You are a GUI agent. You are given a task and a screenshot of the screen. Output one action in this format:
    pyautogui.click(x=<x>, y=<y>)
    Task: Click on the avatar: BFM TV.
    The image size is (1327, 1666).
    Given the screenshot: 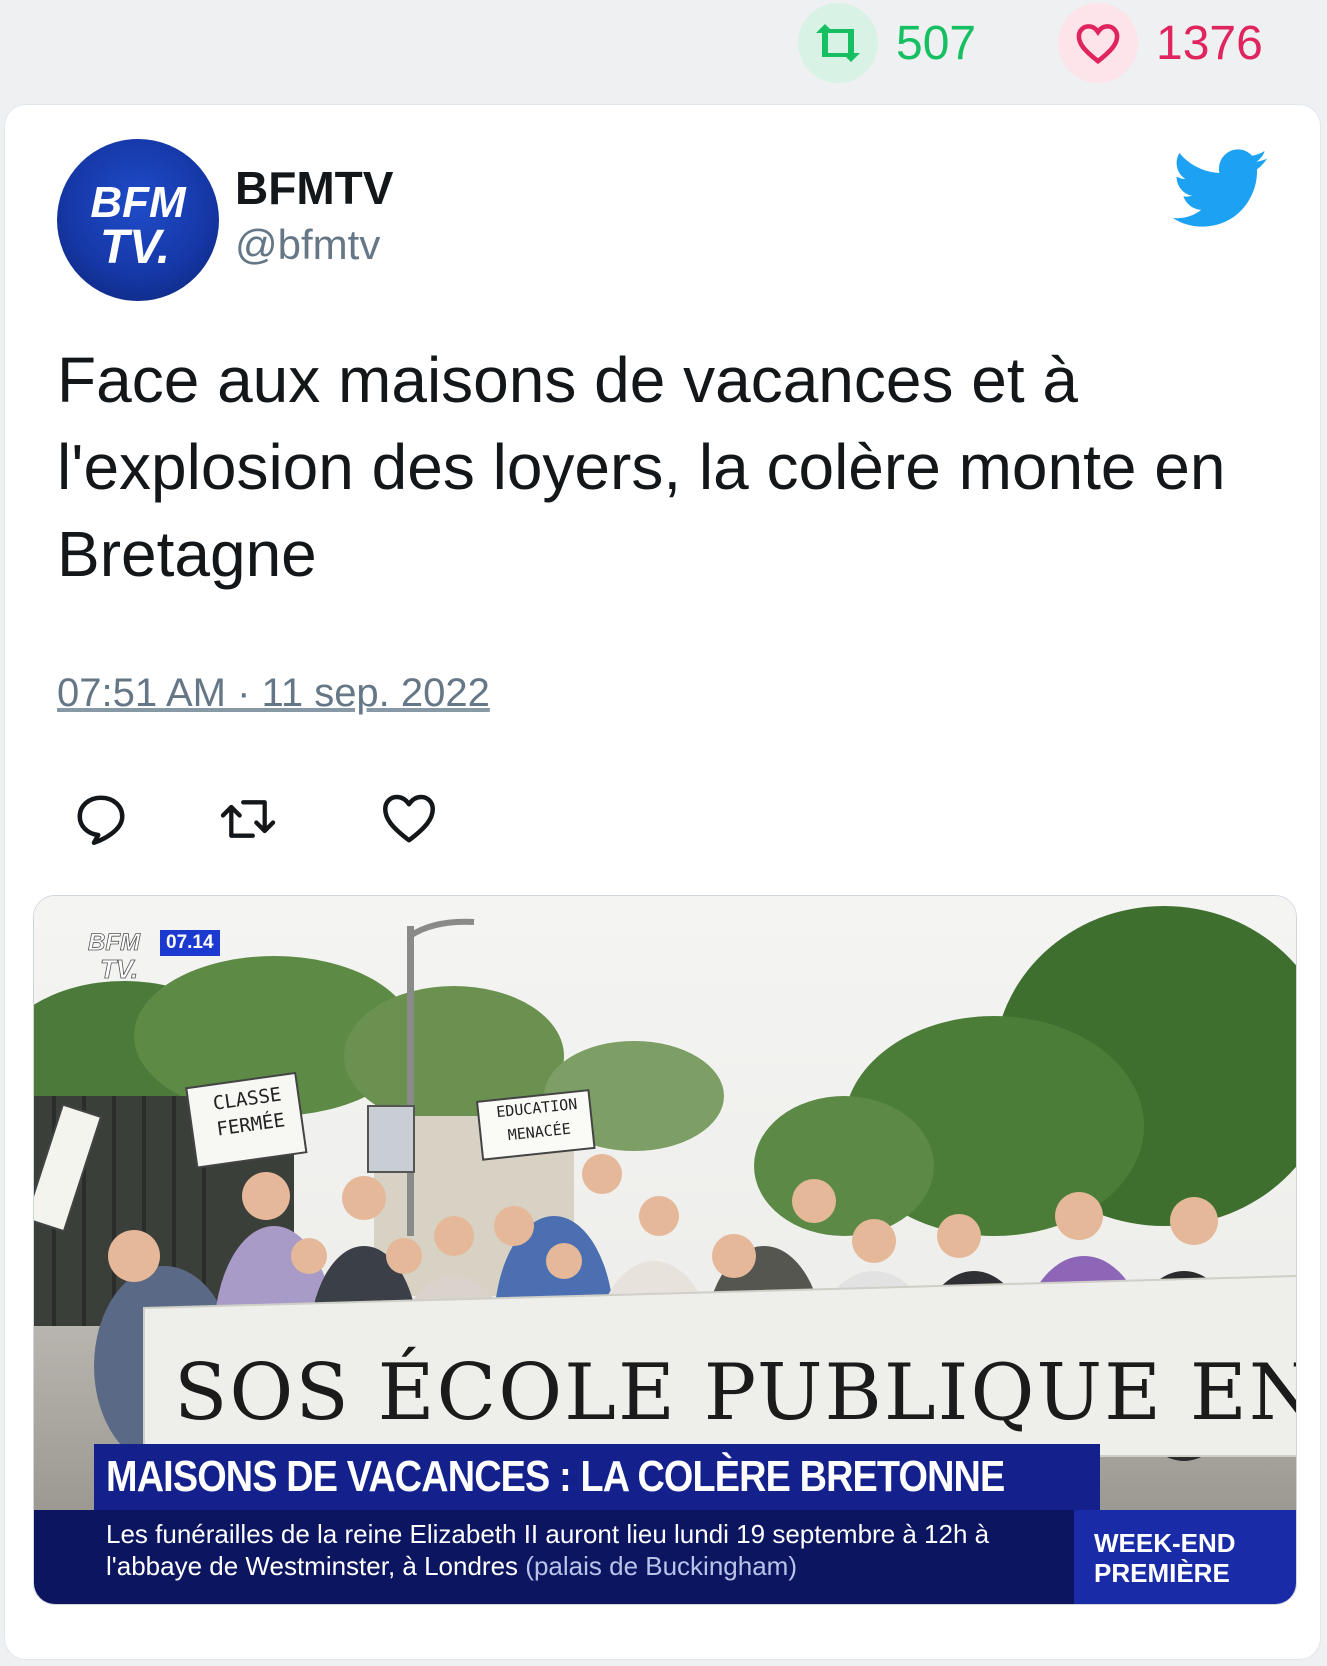 What is the action you would take?
    pyautogui.click(x=138, y=220)
    